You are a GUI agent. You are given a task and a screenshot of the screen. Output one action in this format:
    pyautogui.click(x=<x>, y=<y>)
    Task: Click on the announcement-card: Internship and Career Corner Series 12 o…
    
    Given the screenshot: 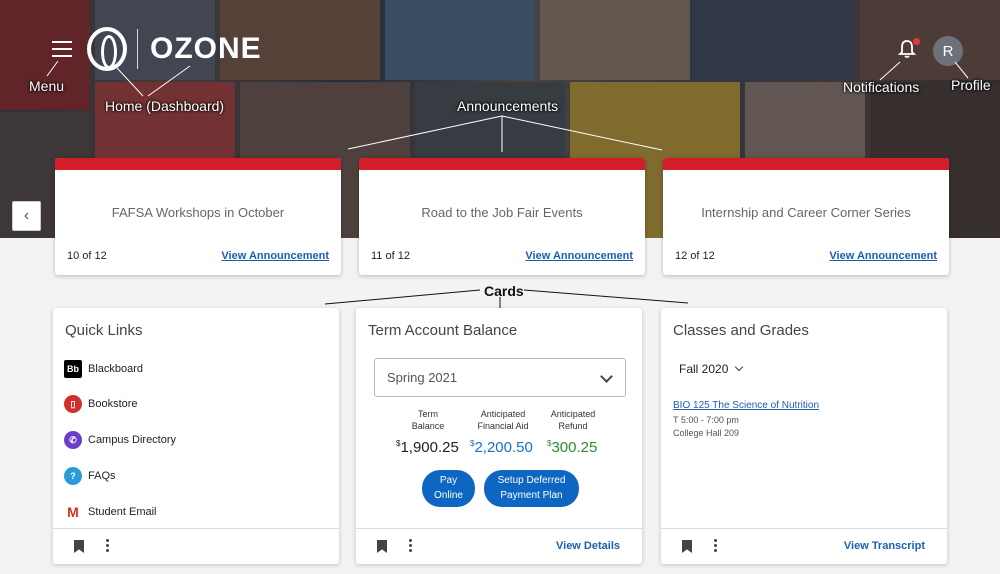 What is the action you would take?
    pyautogui.click(x=806, y=216)
    